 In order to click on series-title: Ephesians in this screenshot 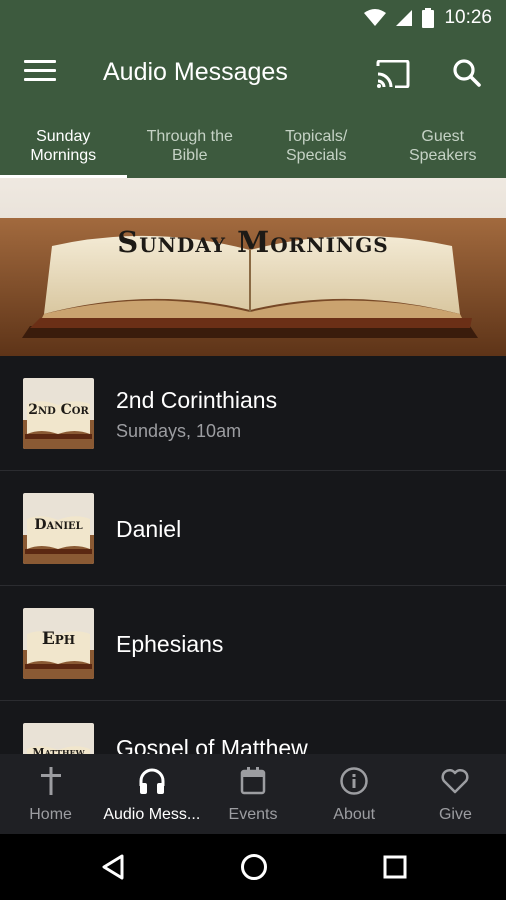, I will do `click(170, 644)`.